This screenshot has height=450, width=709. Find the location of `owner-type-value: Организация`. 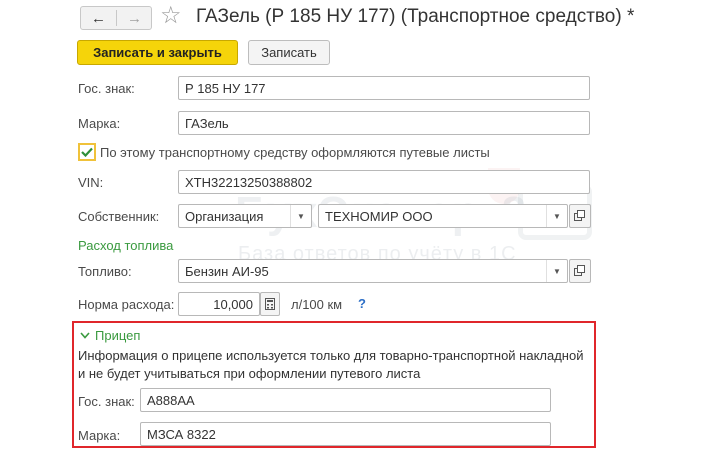

owner-type-value: Организация is located at coordinates (224, 216).